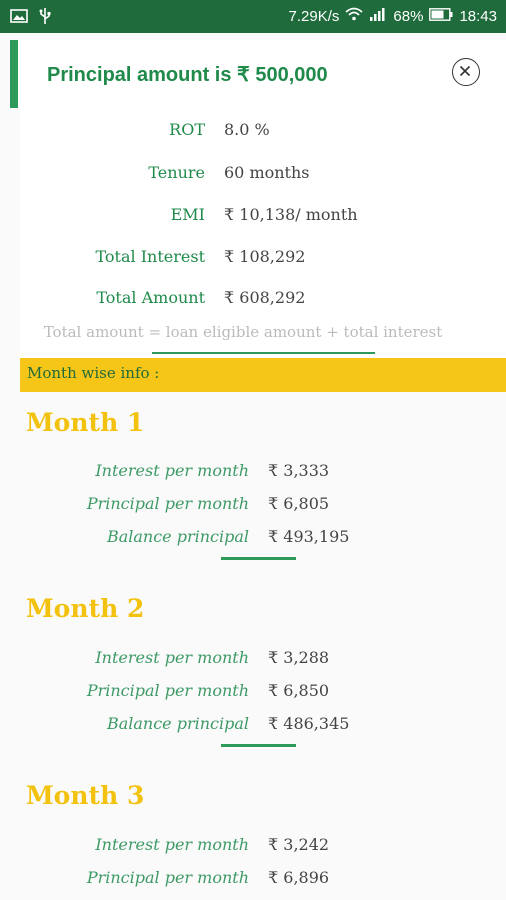 The width and height of the screenshot is (506, 900). I want to click on month-title: Month 1, so click(85, 422).